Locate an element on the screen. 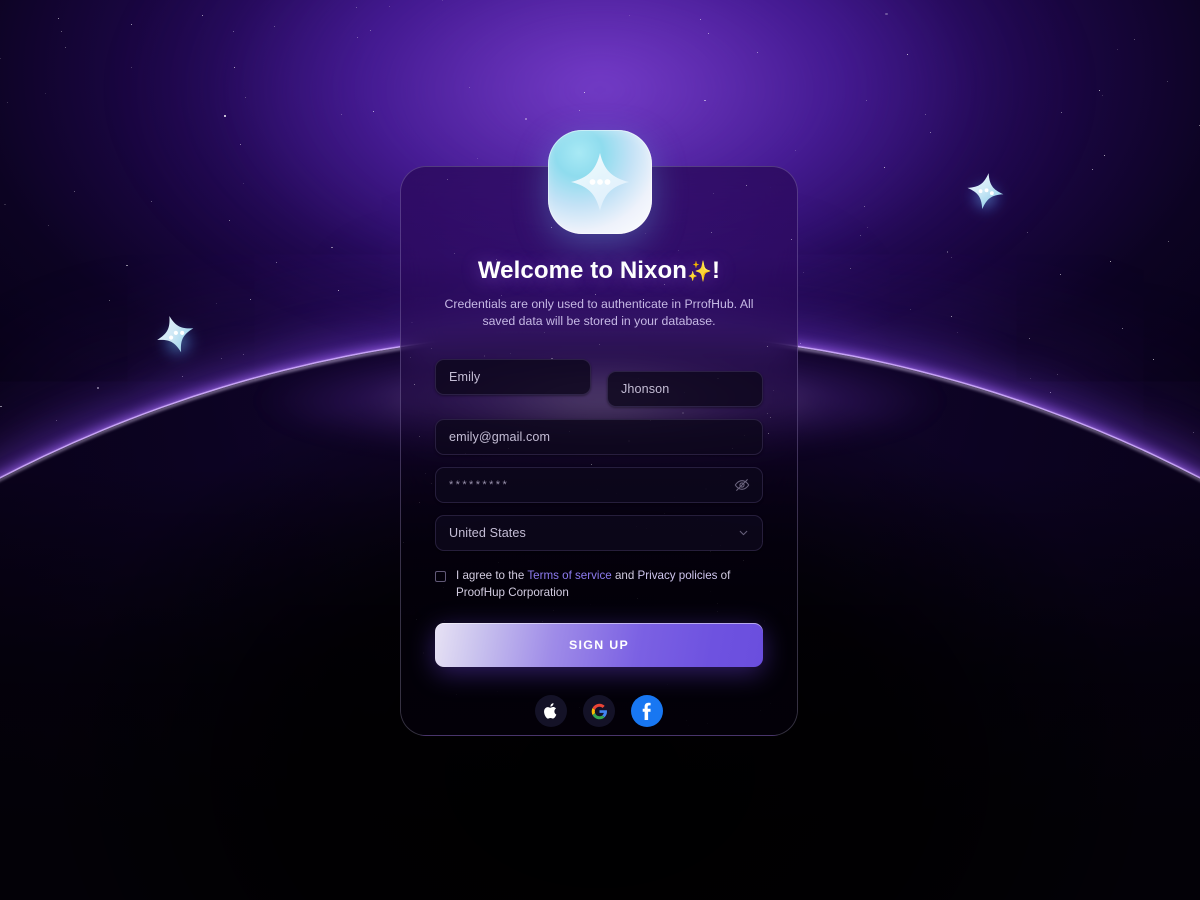  terms-conjunction: and is located at coordinates (624, 576).